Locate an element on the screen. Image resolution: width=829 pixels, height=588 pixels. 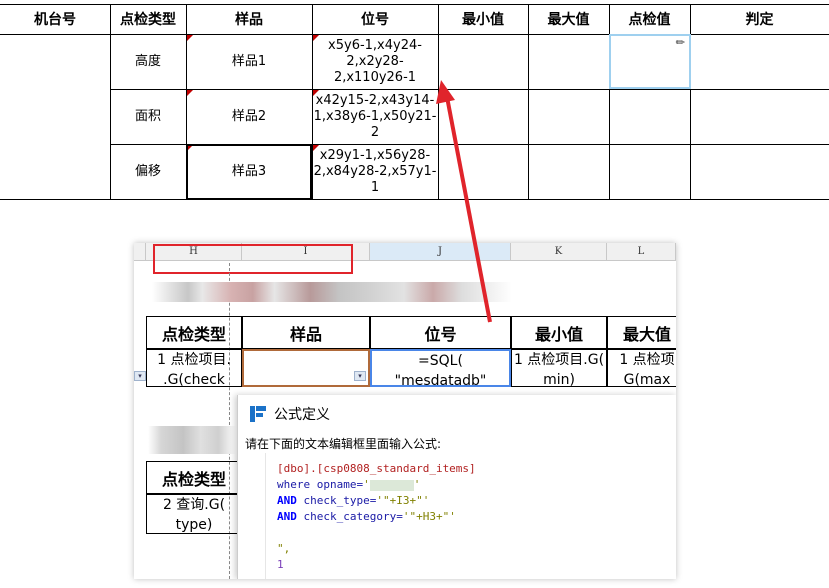
header-sample: 样品 is located at coordinates (249, 20).